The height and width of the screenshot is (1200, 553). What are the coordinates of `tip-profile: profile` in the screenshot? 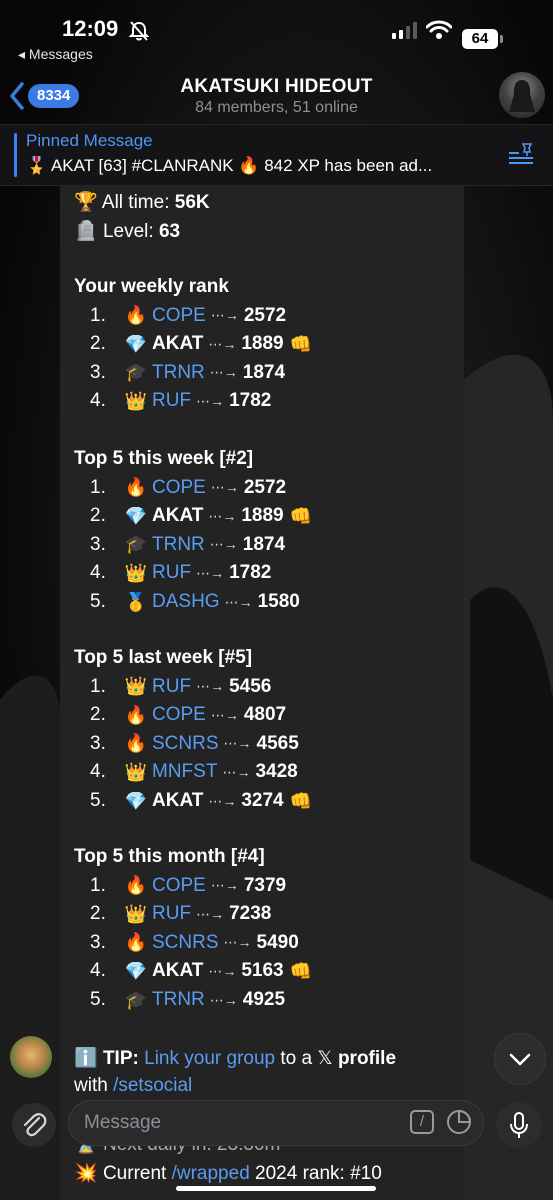 It's located at (367, 1058).